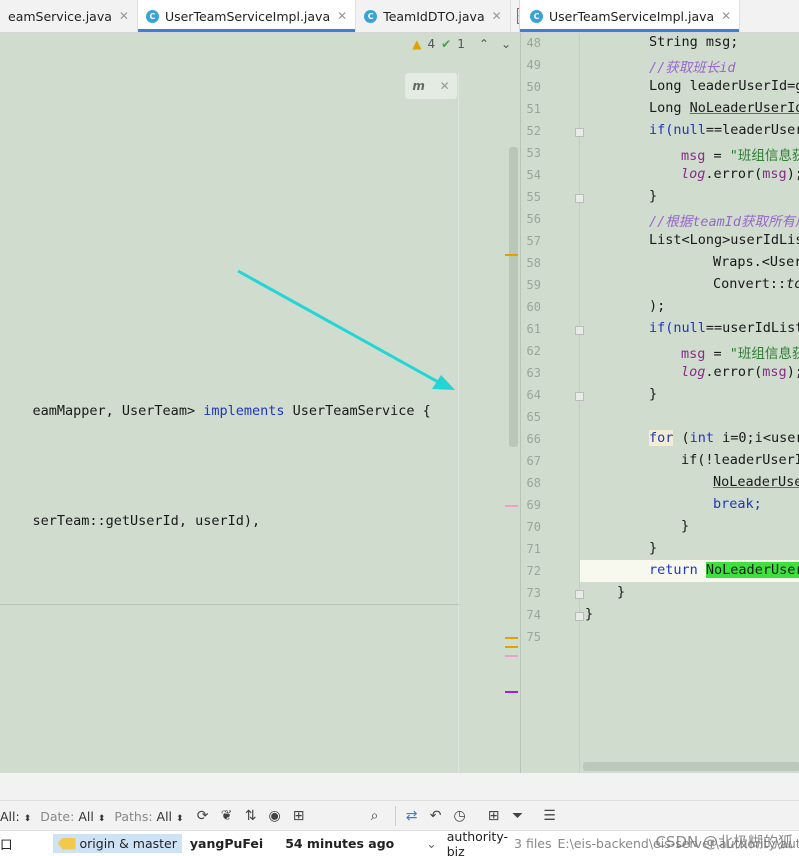 The image size is (799, 856). I want to click on line-number: 66, so click(531, 439).